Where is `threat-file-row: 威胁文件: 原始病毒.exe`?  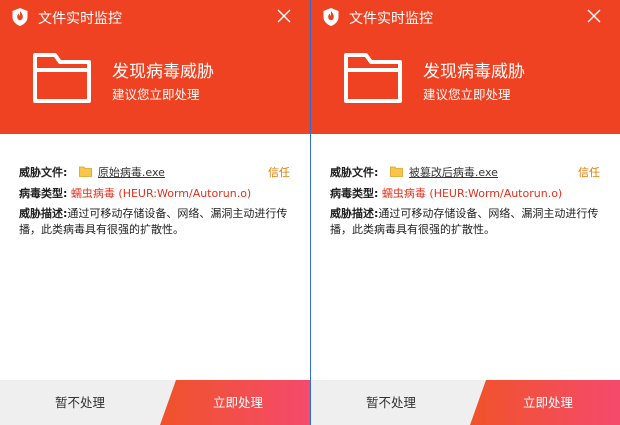
threat-file-row: 威胁文件: 原始病毒.exe is located at coordinates (92, 172).